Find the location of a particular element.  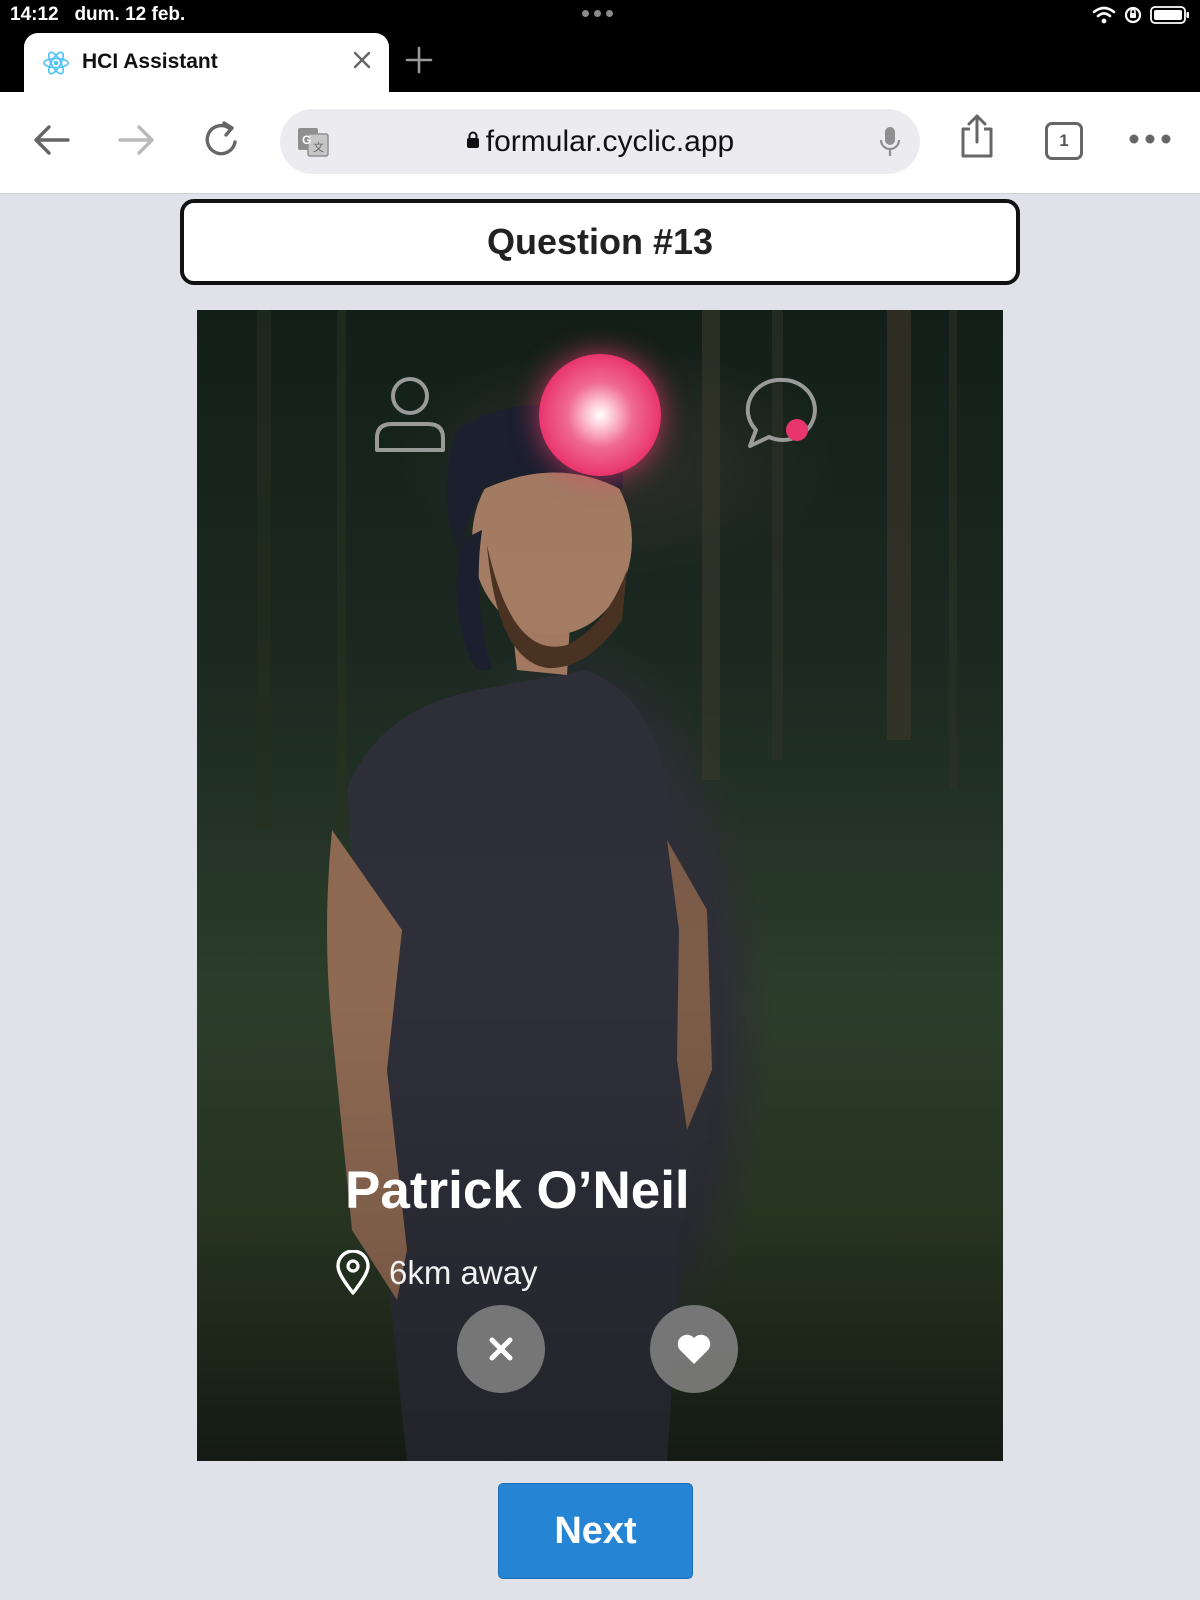

back-arrow-icon is located at coordinates (52, 140).